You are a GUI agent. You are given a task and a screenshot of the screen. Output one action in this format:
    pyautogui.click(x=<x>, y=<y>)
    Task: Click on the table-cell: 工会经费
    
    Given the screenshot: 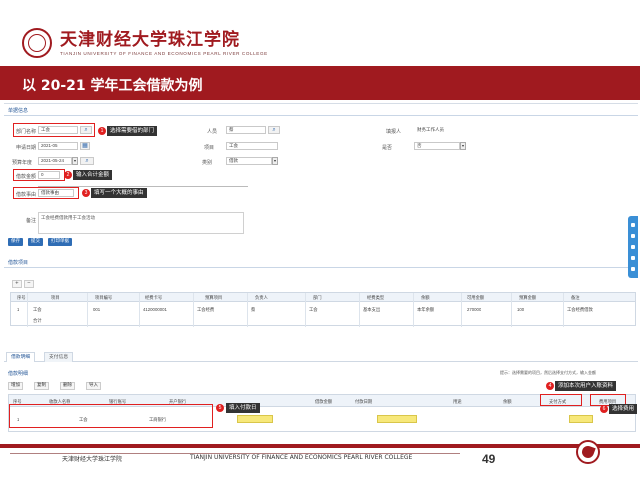 What is the action you would take?
    pyautogui.click(x=206, y=309)
    